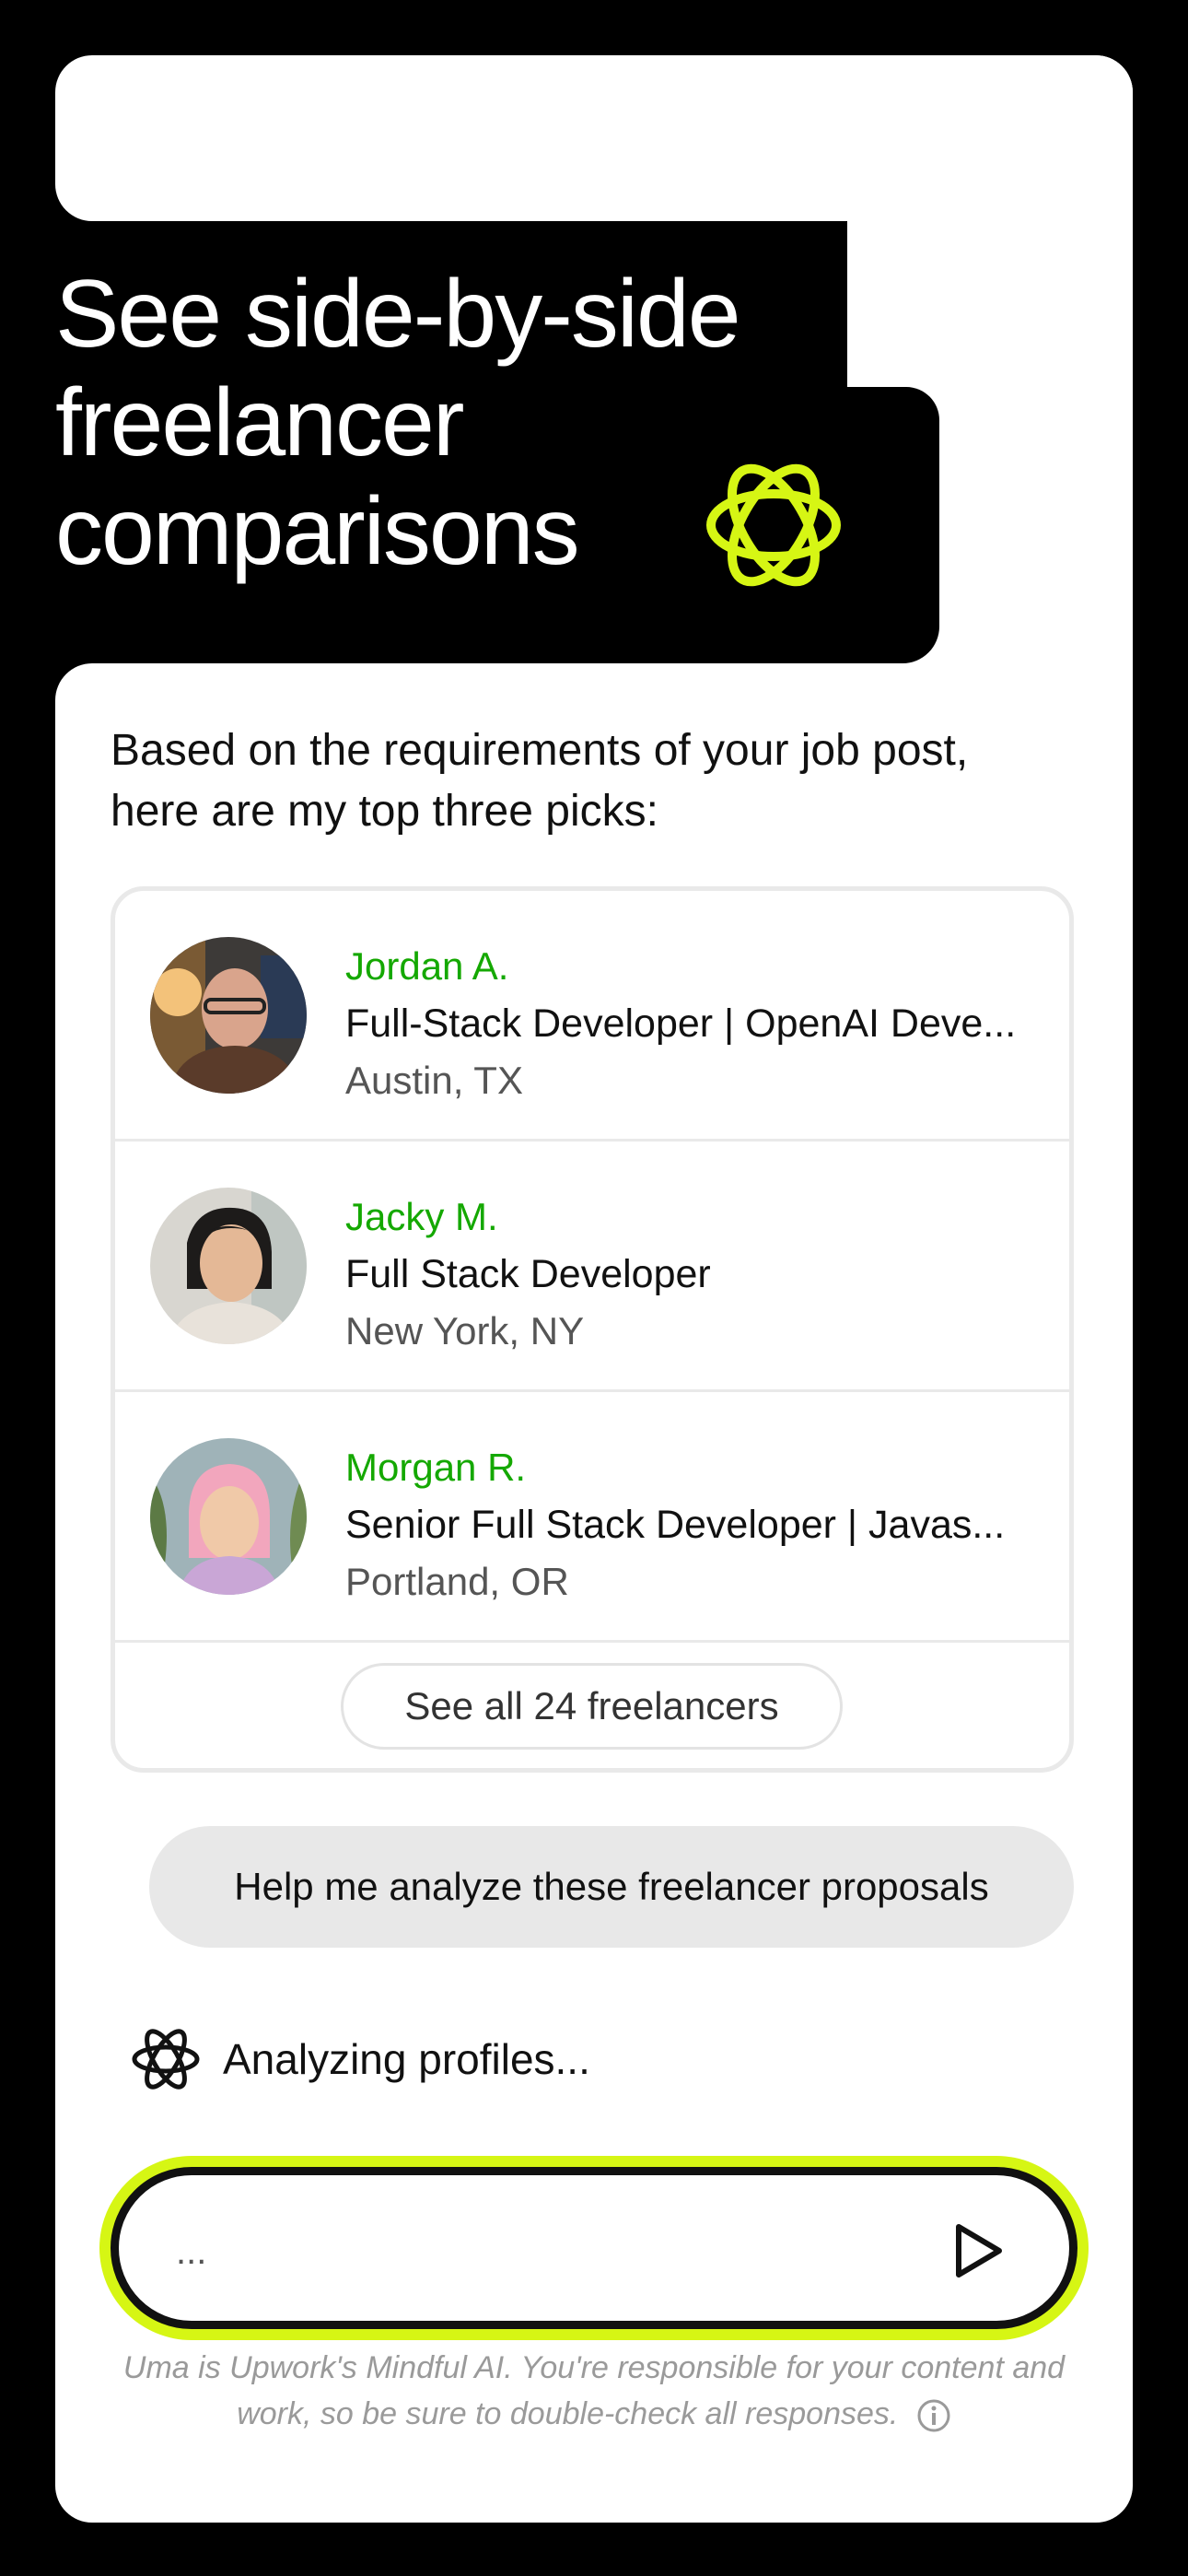  What do you see at coordinates (457, 1581) in the screenshot?
I see `freelancer-location: Portland, OR` at bounding box center [457, 1581].